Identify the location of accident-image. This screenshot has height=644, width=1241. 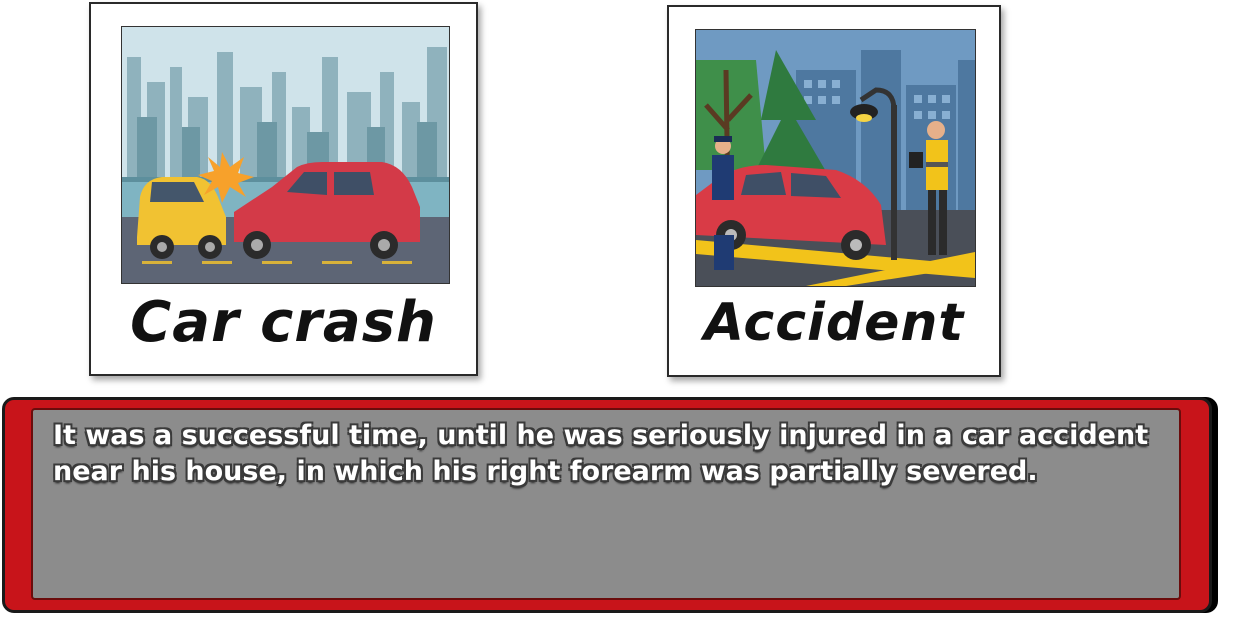
(835, 158).